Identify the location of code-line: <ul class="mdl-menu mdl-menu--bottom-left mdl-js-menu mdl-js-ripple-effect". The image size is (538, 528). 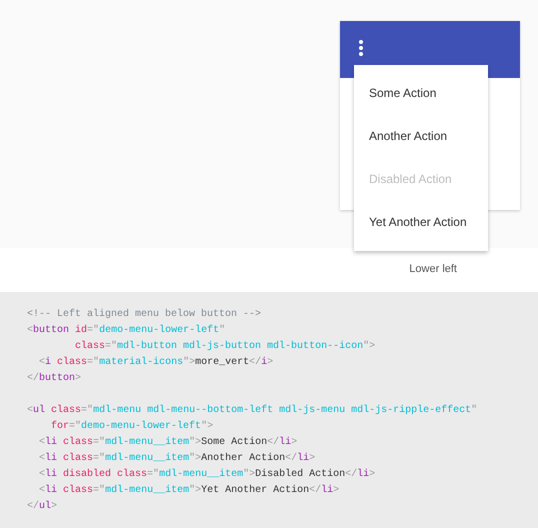
(252, 411).